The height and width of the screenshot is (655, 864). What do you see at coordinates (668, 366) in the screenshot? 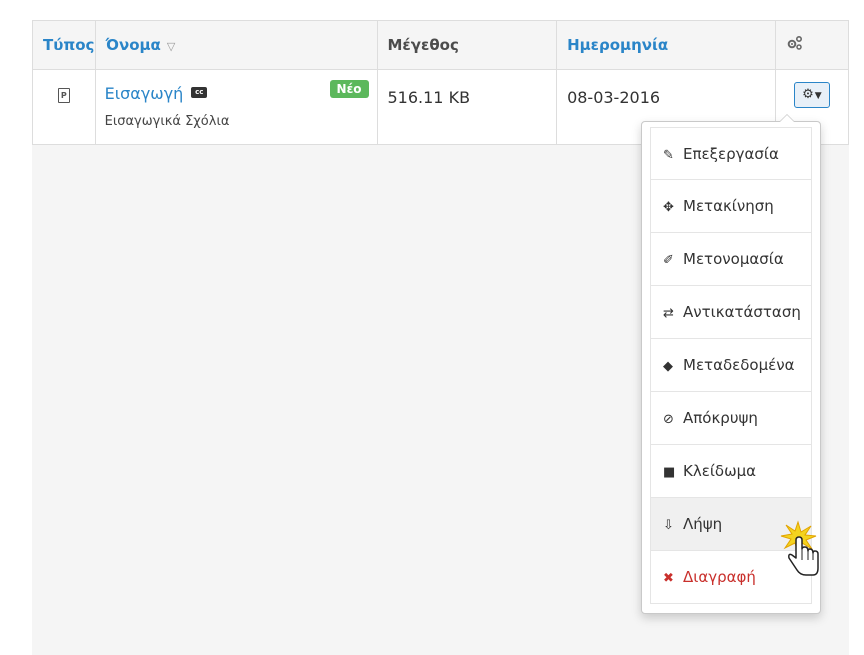
I see `tags-icon: ◆` at bounding box center [668, 366].